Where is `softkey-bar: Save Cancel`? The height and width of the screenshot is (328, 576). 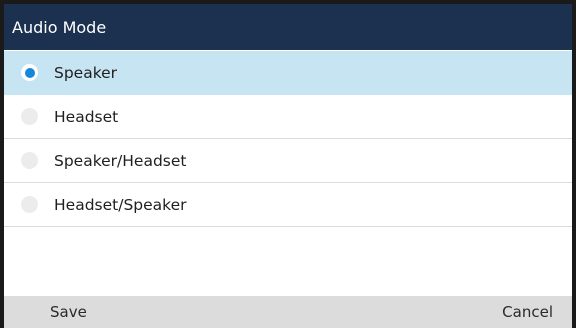
softkey-bar: Save Cancel is located at coordinates (288, 312).